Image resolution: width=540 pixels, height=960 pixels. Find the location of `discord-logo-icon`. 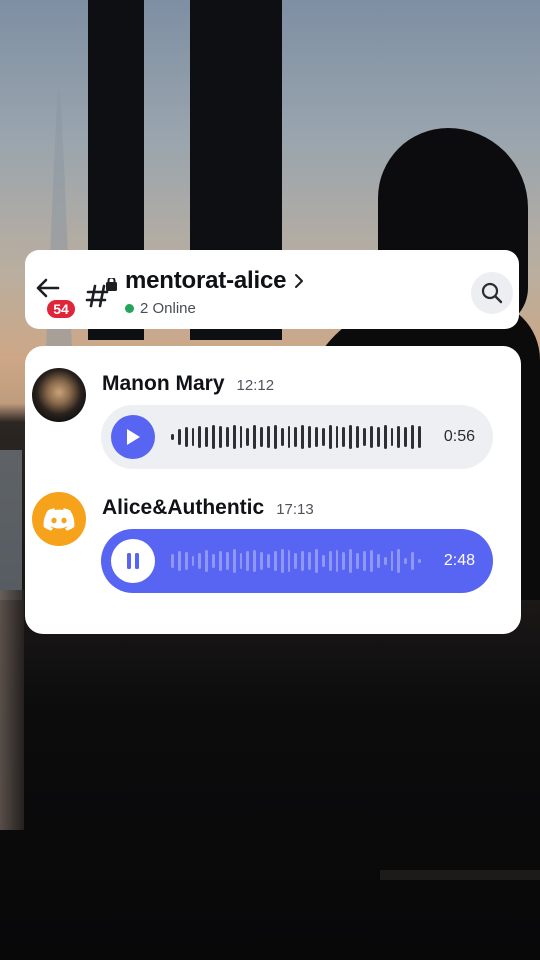

discord-logo-icon is located at coordinates (59, 519).